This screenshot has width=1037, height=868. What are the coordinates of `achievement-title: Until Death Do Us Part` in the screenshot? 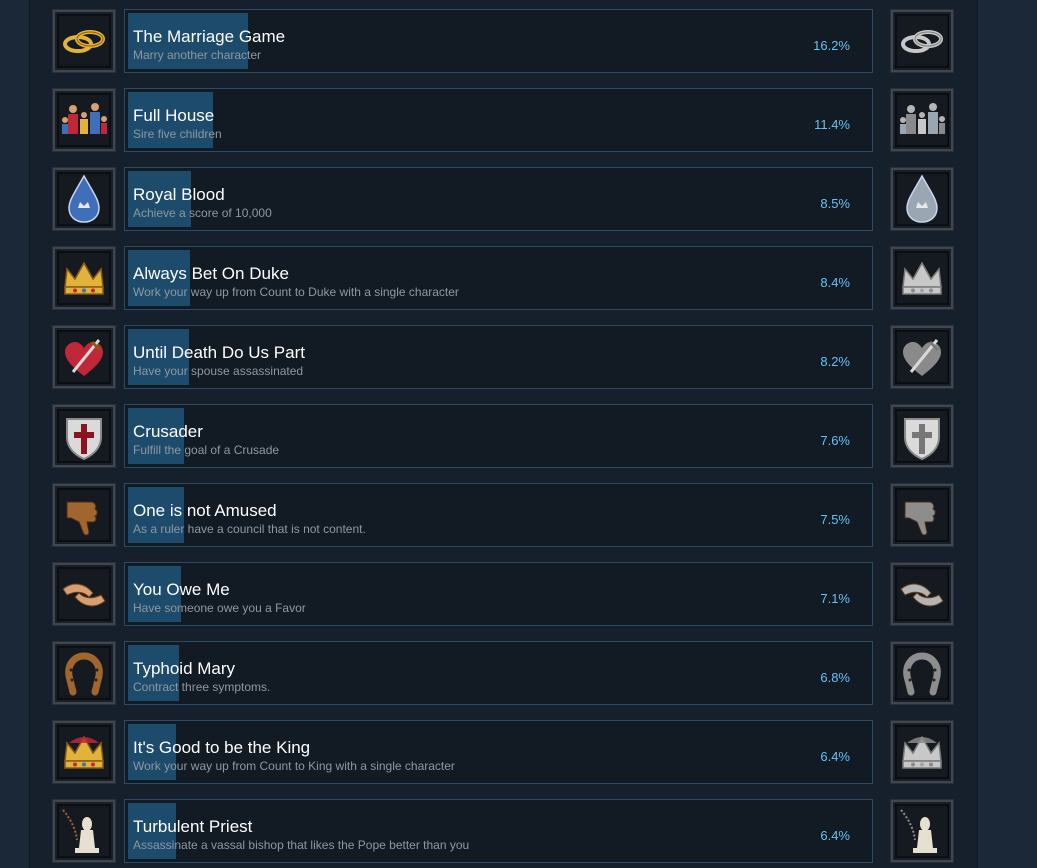 It's located at (219, 352).